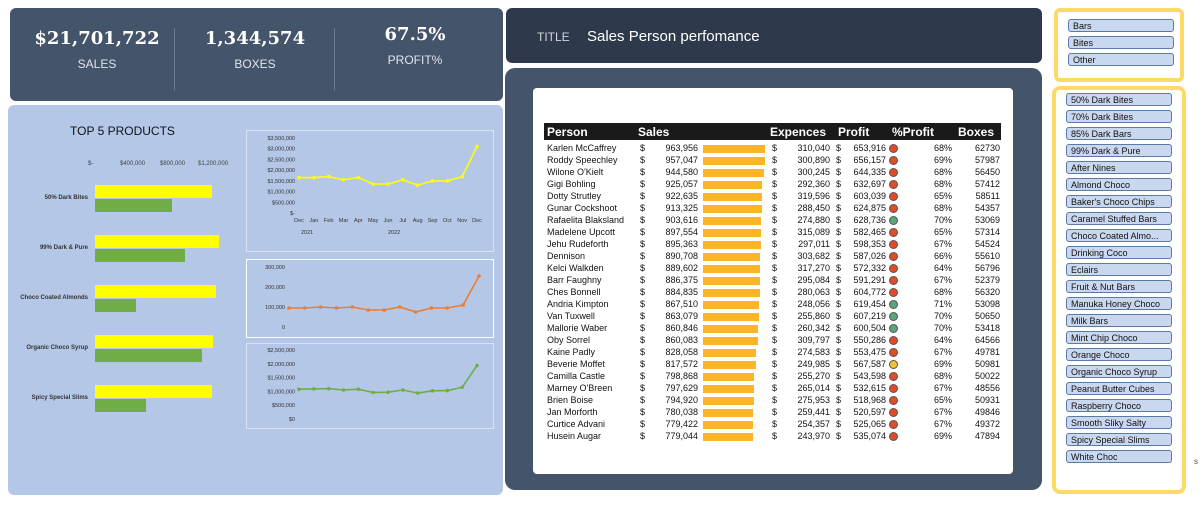 The image size is (1204, 506). What do you see at coordinates (813, 340) in the screenshot?
I see `cell-expences: 309,797` at bounding box center [813, 340].